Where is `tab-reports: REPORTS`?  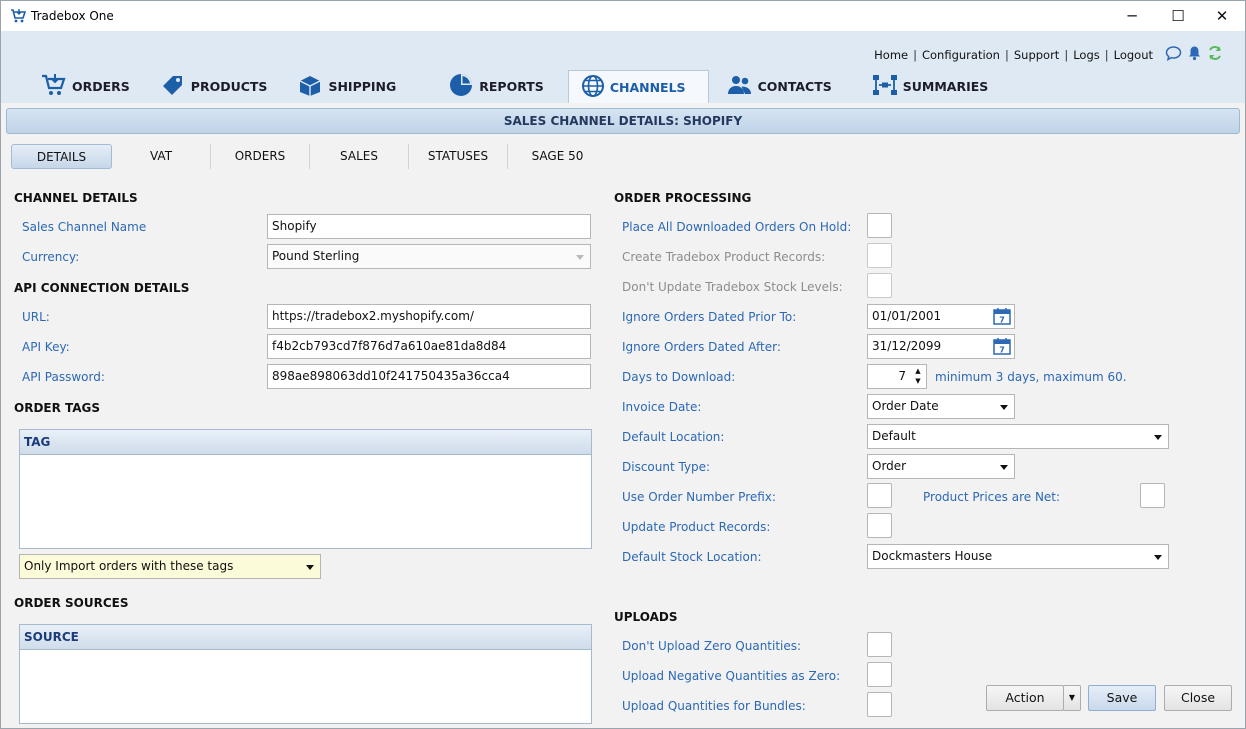
tab-reports: REPORTS is located at coordinates (496, 86).